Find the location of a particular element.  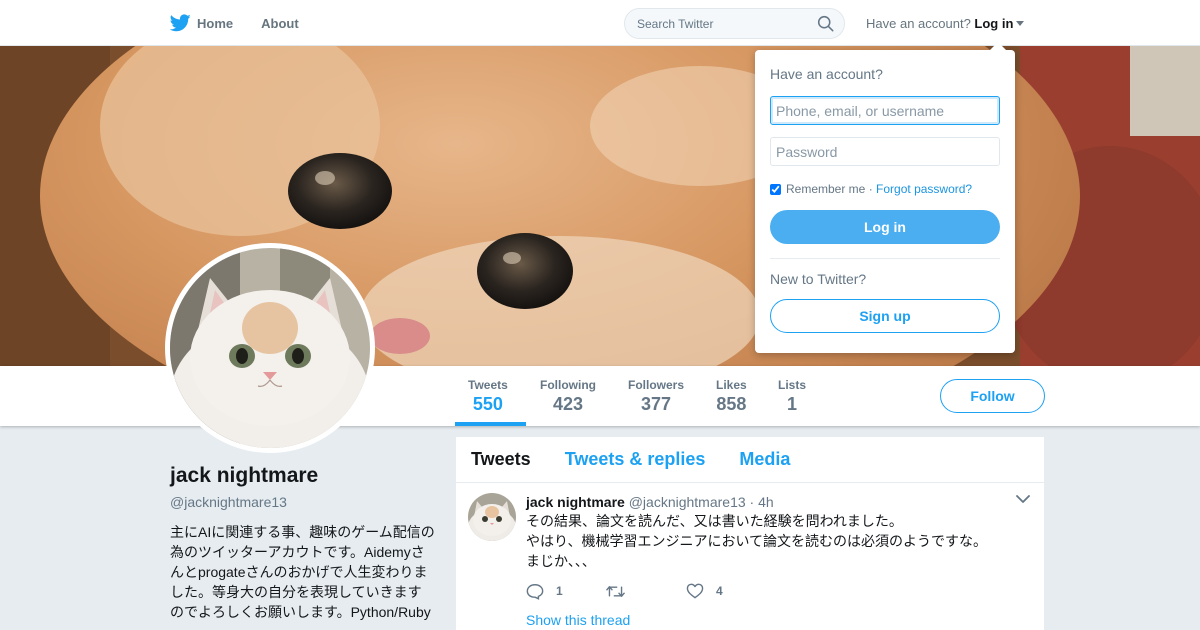

stat-likes: Likes 858 is located at coordinates (731, 396).